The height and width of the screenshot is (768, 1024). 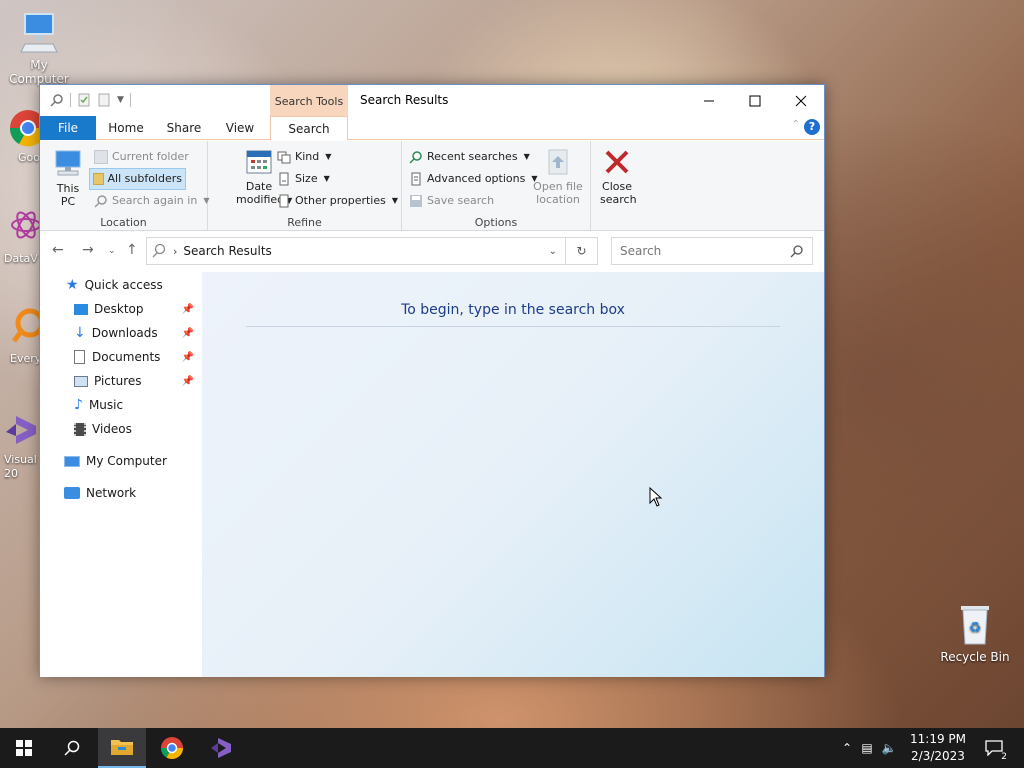 What do you see at coordinates (337, 201) in the screenshot?
I see `other-properties-button: Other properties ▼` at bounding box center [337, 201].